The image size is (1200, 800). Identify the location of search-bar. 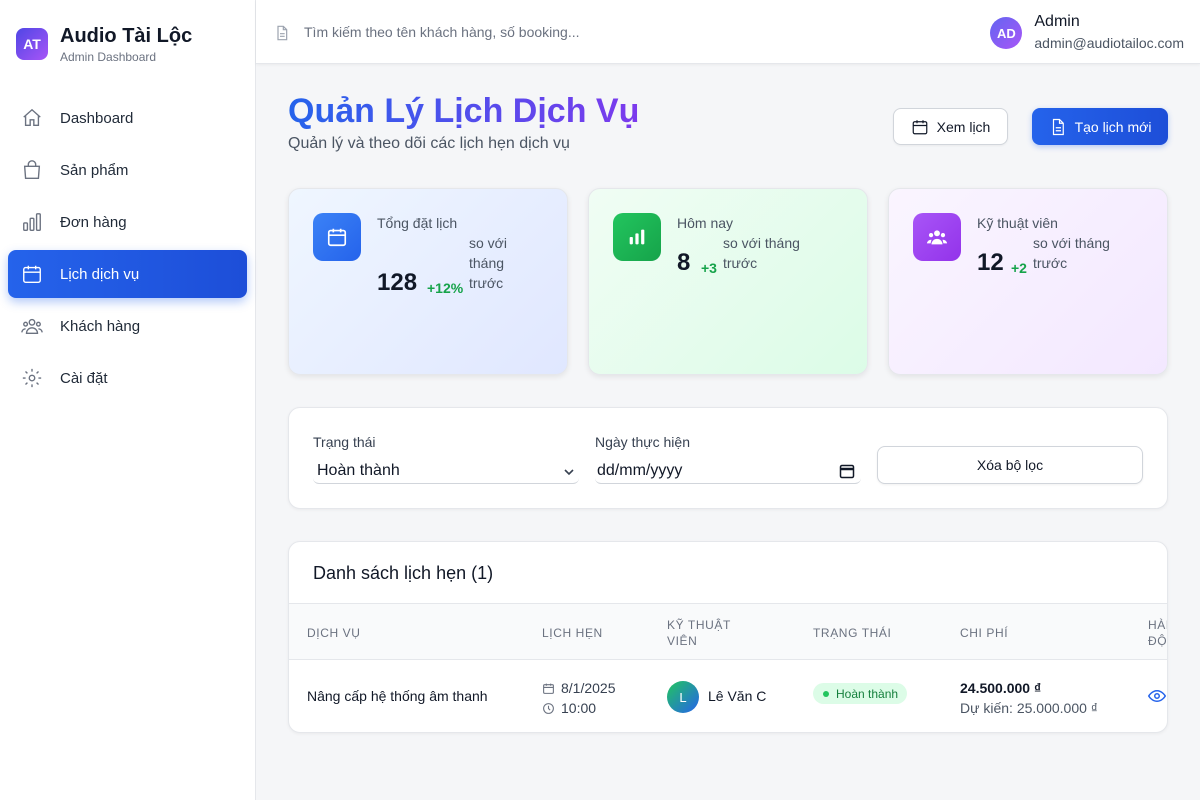
(574, 31).